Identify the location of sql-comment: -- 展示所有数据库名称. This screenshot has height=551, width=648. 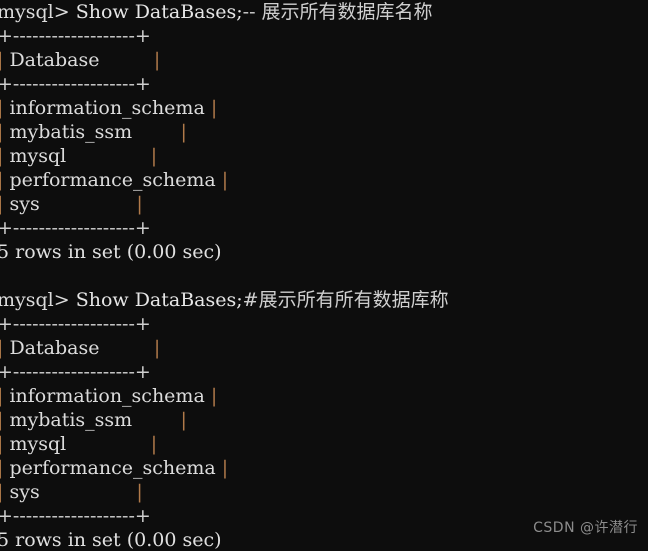
(337, 12).